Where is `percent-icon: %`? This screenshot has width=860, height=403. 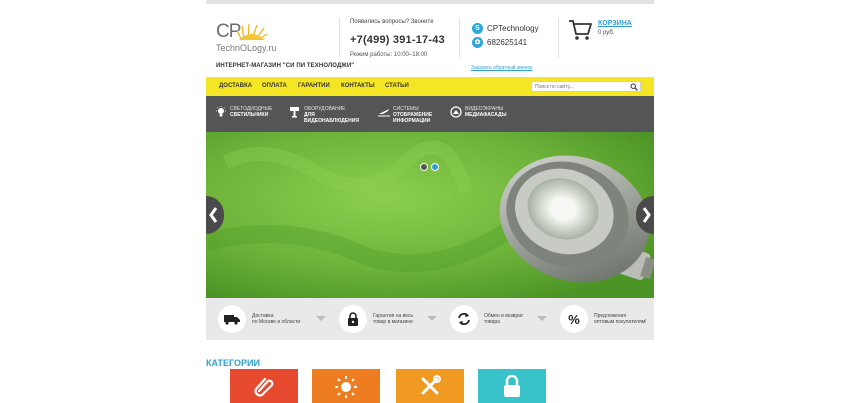
percent-icon: % is located at coordinates (574, 319).